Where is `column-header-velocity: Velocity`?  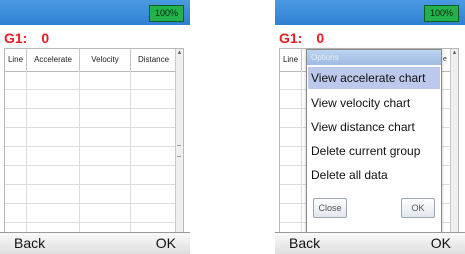 column-header-velocity: Velocity is located at coordinates (105, 60).